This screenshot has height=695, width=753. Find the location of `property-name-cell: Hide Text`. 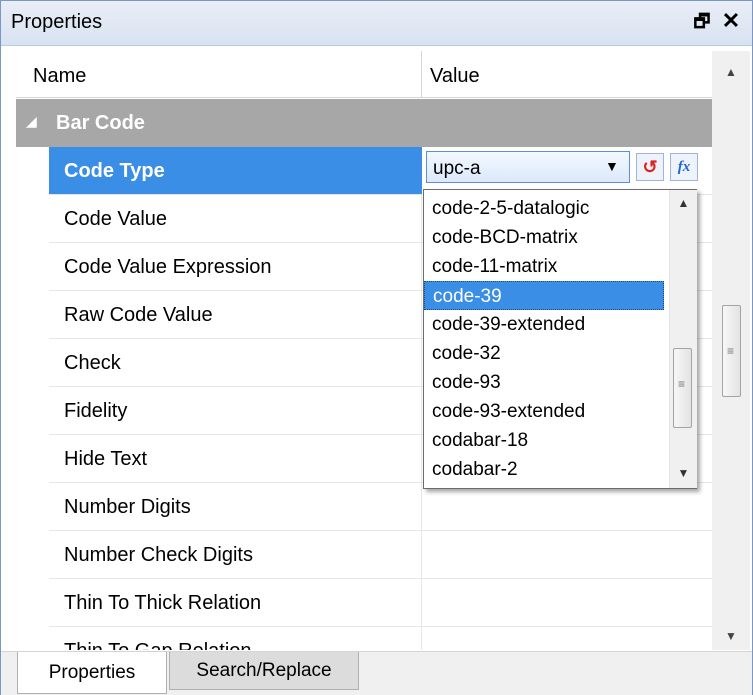

property-name-cell: Hide Text is located at coordinates (235, 458).